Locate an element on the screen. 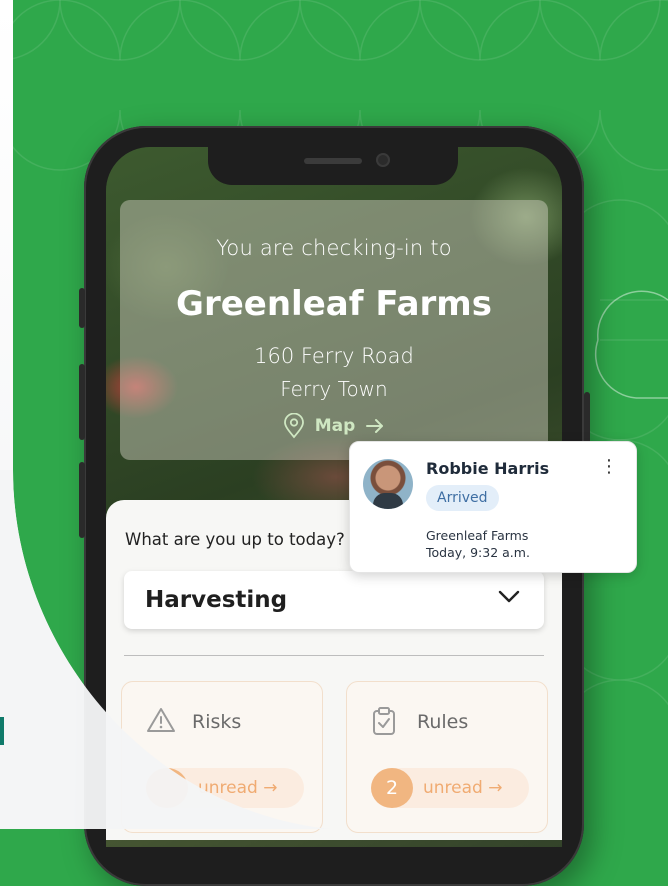 The width and height of the screenshot is (668, 886). notification-place: Greenleaf Farms is located at coordinates (477, 535).